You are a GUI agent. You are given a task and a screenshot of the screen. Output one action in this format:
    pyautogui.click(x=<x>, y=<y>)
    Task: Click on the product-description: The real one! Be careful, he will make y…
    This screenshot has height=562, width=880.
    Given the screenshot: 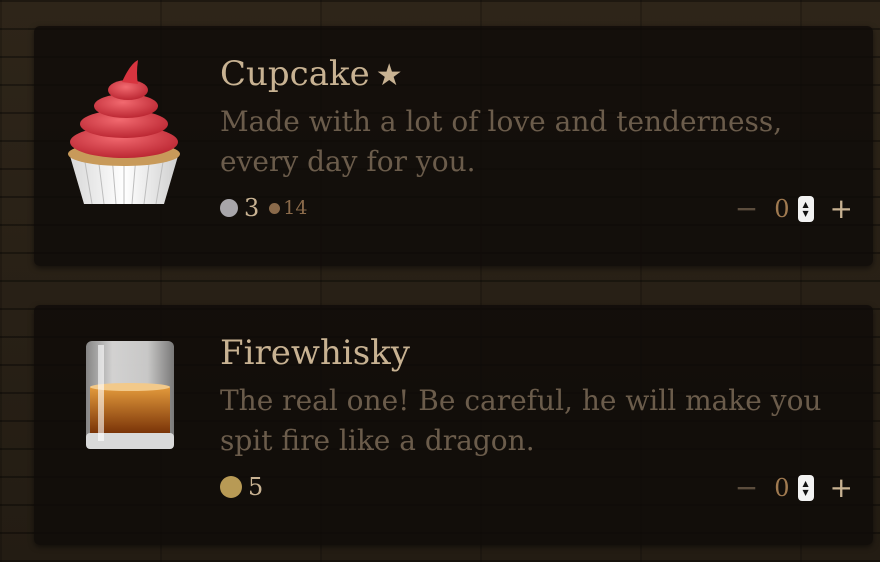 What is the action you would take?
    pyautogui.click(x=521, y=420)
    